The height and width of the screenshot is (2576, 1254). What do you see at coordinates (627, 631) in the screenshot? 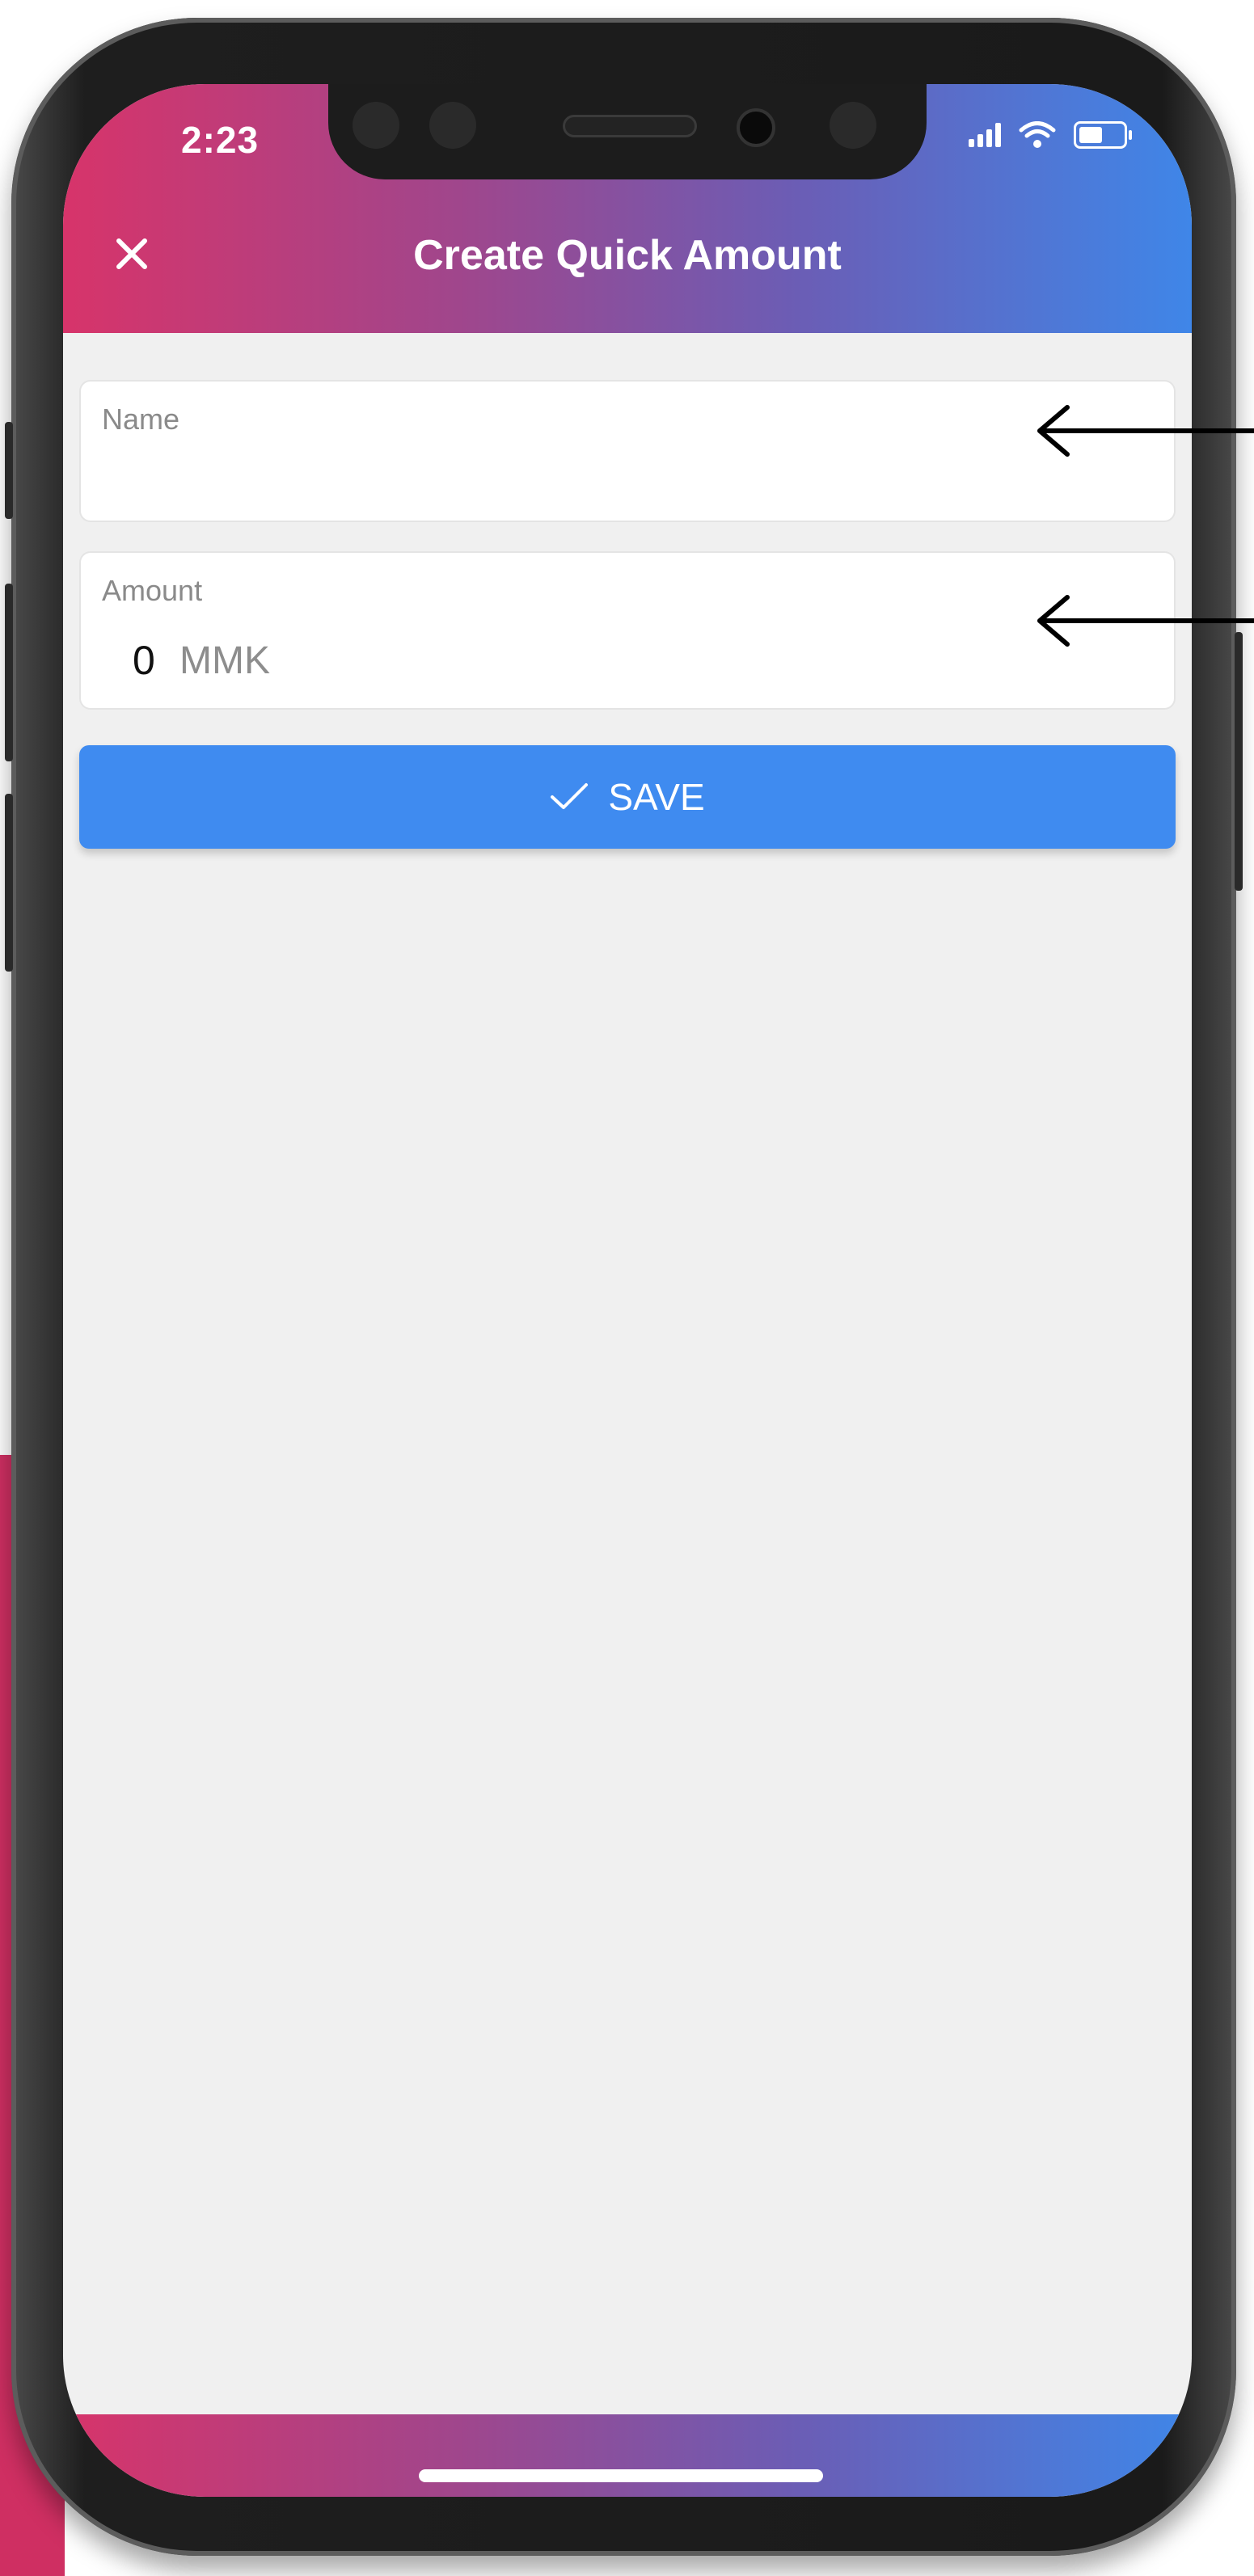
I see `amount-field: Amount 0 MMK` at bounding box center [627, 631].